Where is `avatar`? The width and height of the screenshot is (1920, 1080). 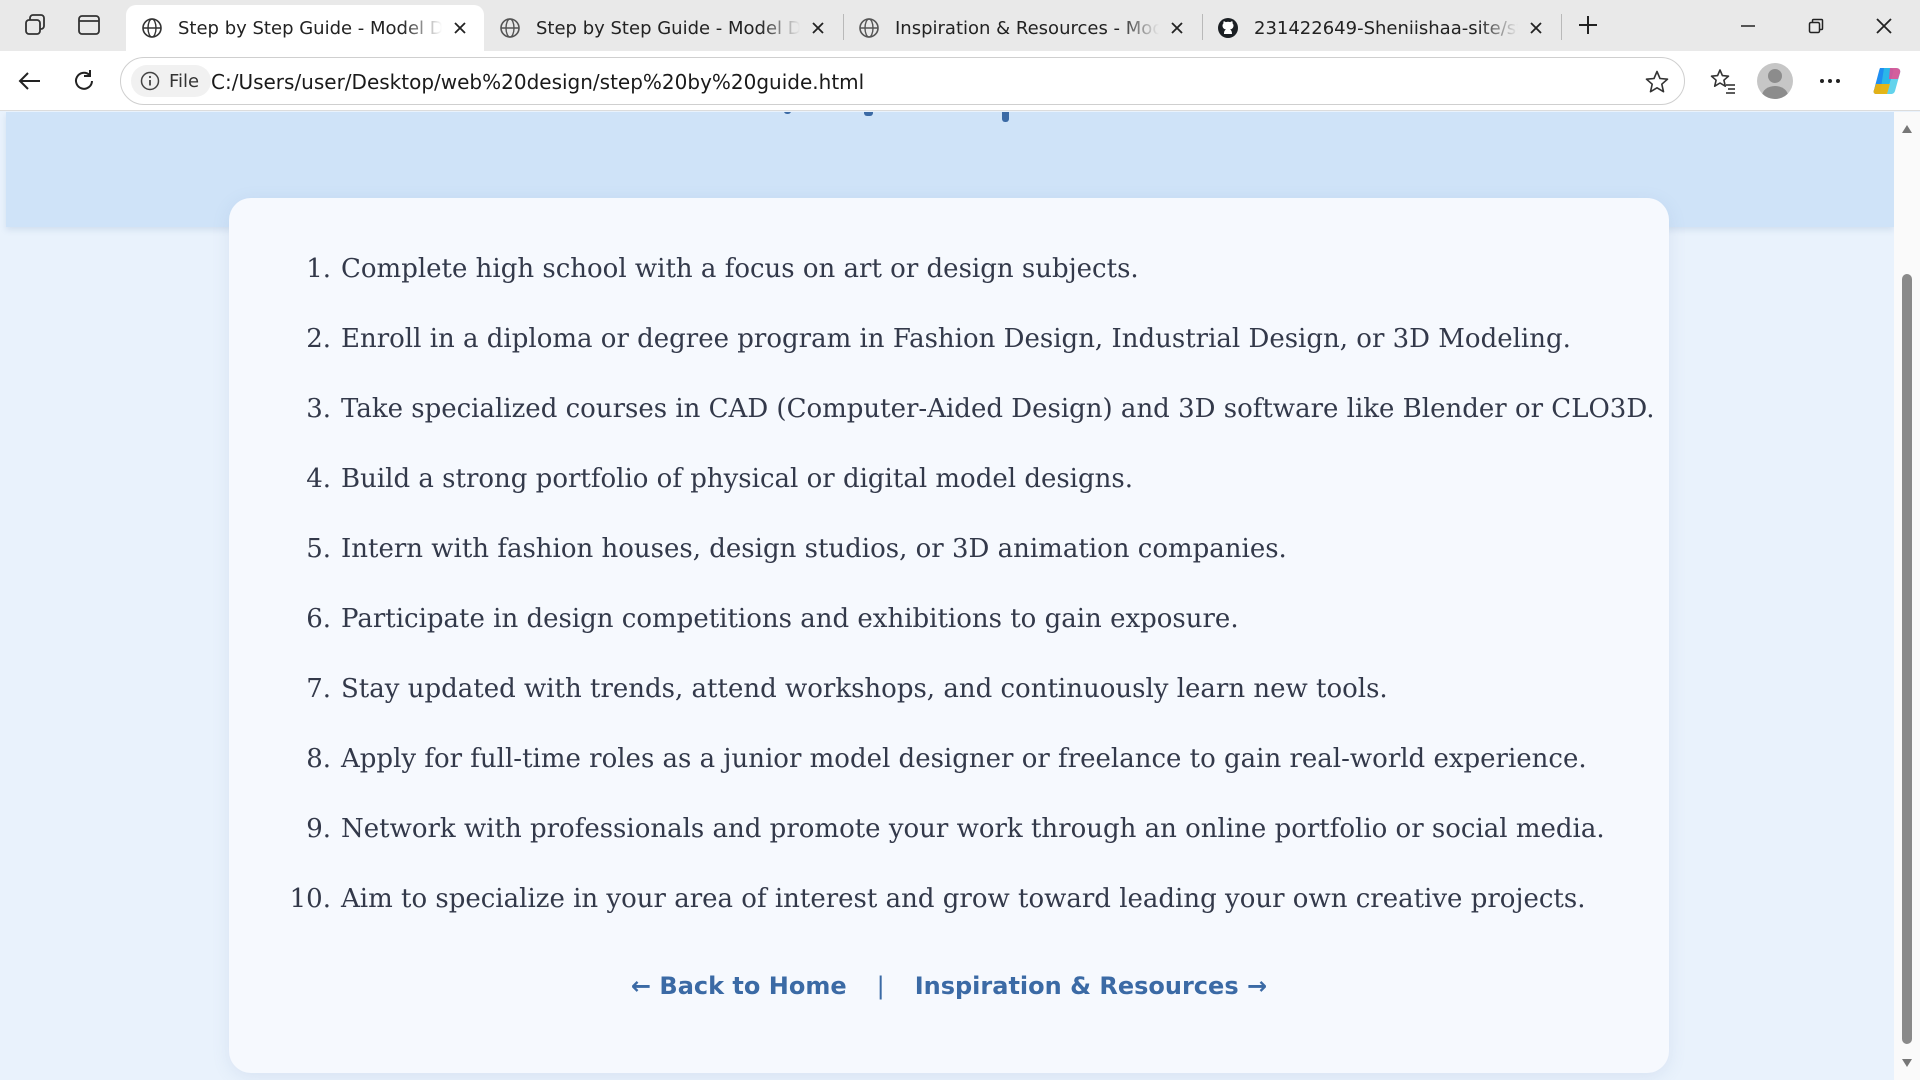 avatar is located at coordinates (1775, 81).